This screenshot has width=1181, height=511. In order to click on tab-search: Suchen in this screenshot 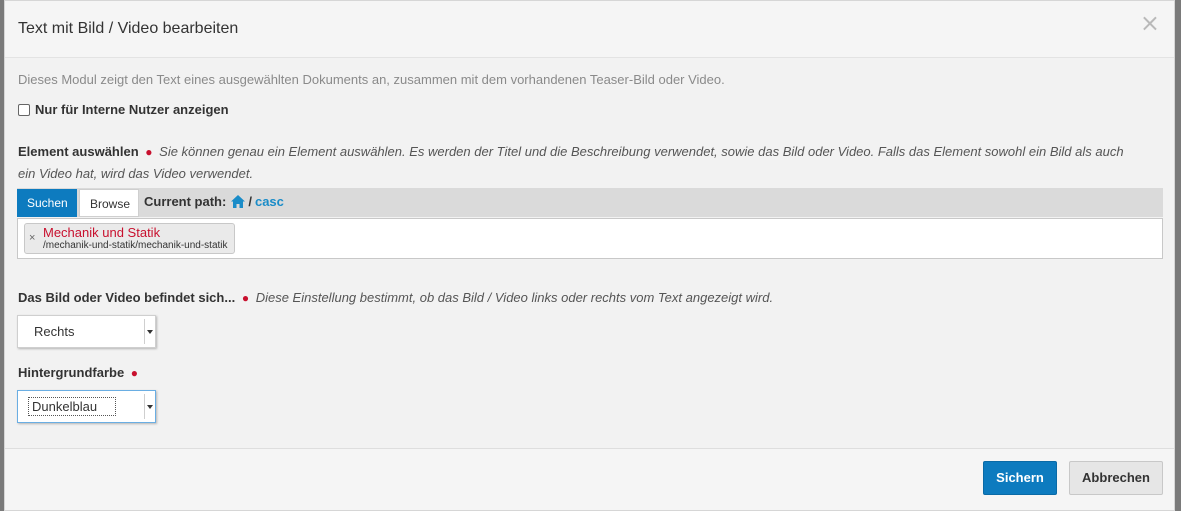, I will do `click(47, 203)`.